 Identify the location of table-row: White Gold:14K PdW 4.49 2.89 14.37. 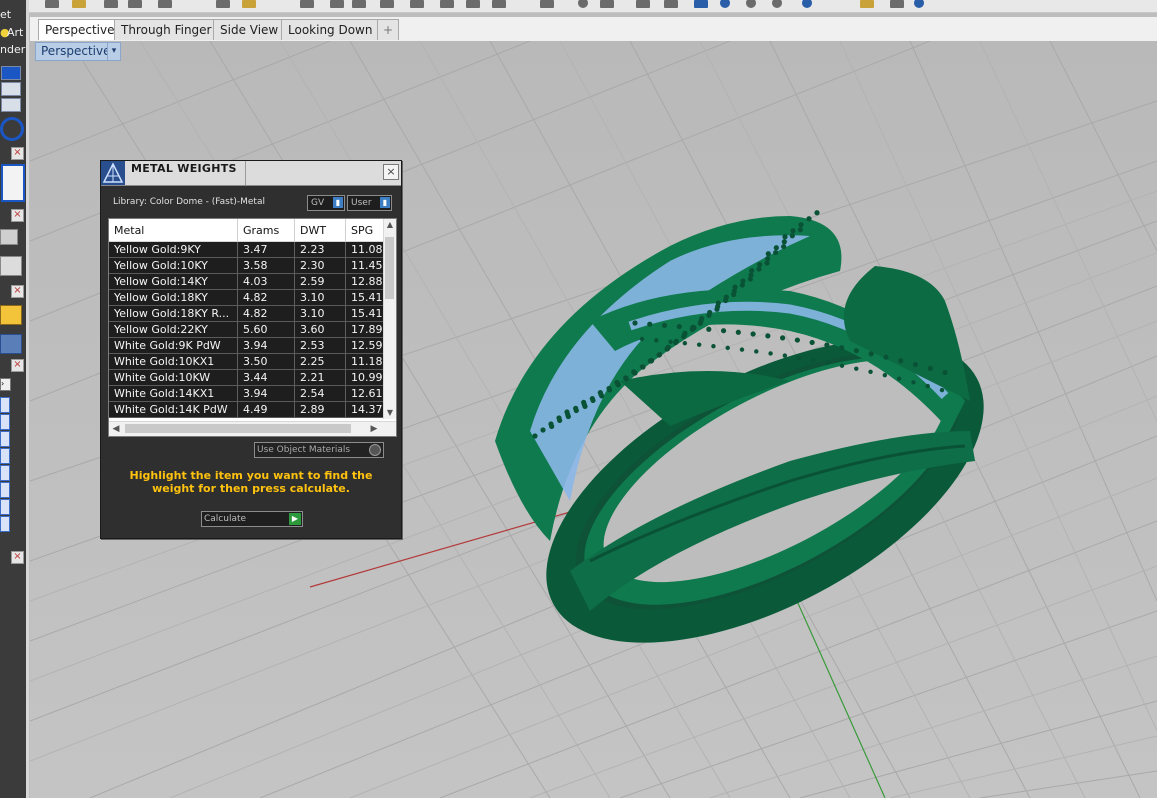
(246, 410).